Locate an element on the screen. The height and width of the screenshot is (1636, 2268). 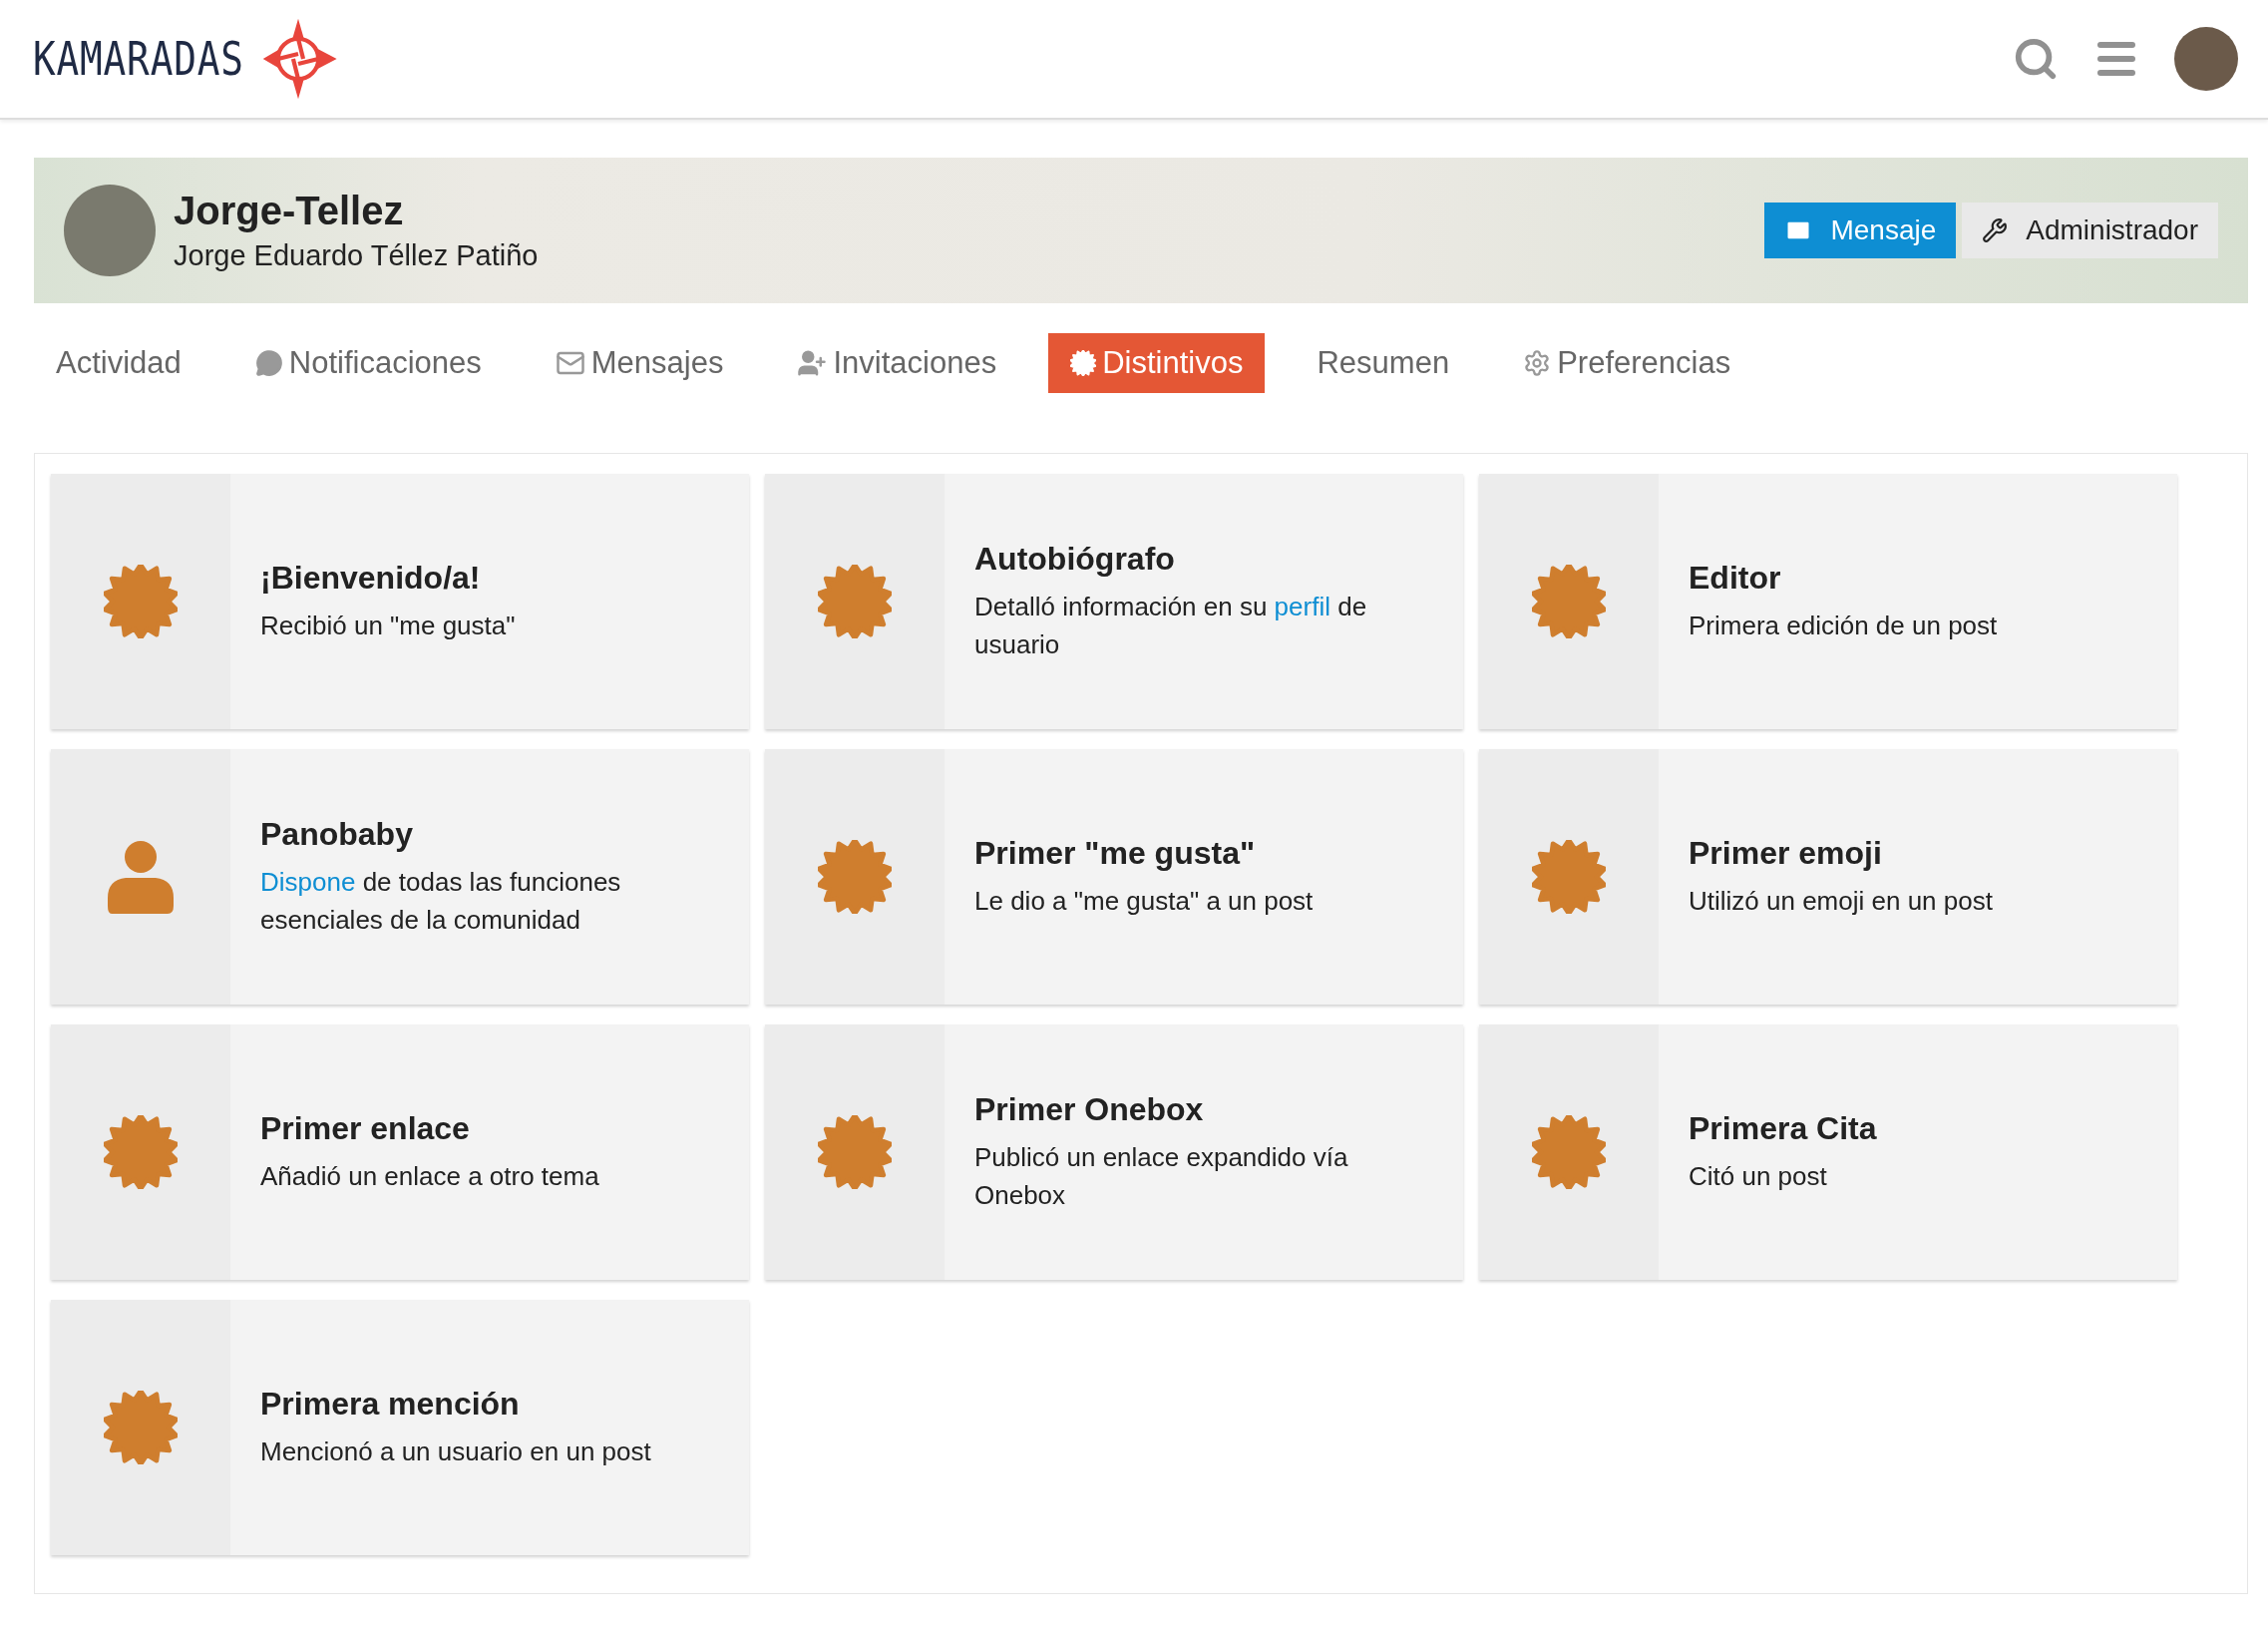
nav-tab: Resumen is located at coordinates (1383, 363).